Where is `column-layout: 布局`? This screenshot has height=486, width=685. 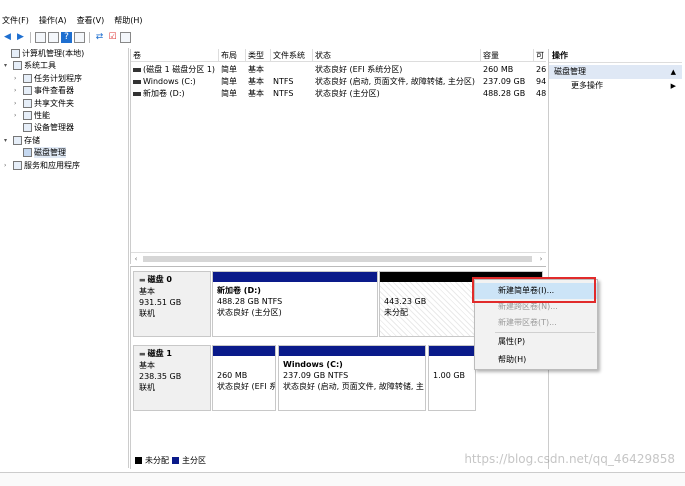
column-layout: 布局 is located at coordinates (232, 55).